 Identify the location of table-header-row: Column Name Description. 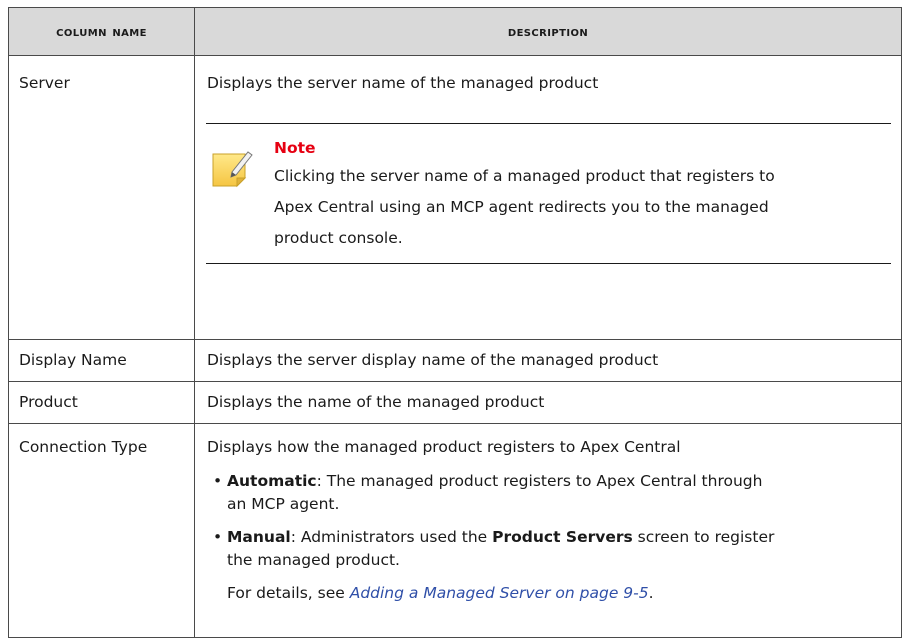
(455, 31).